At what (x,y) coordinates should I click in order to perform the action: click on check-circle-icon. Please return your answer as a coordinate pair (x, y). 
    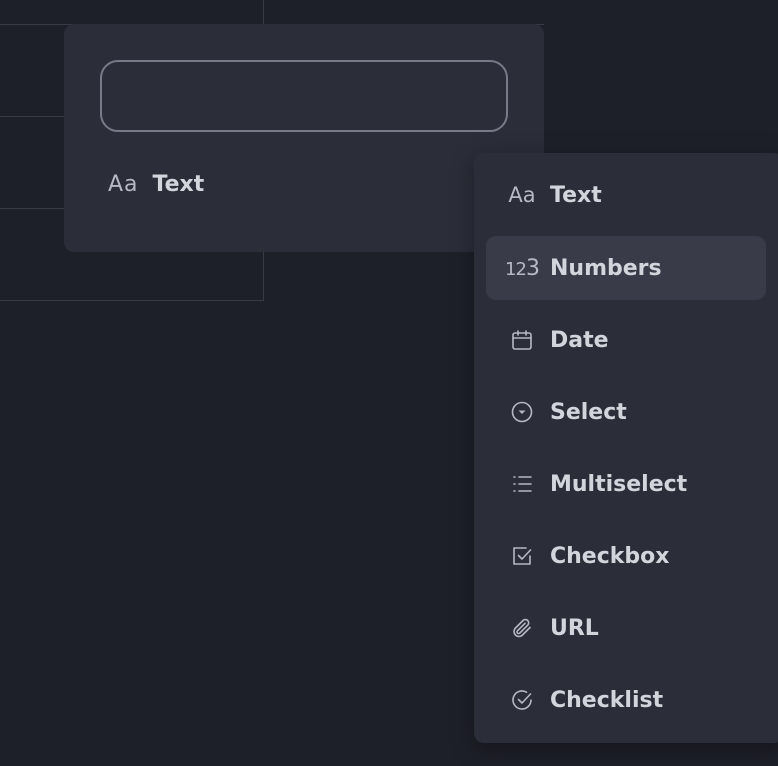
    Looking at the image, I should click on (522, 700).